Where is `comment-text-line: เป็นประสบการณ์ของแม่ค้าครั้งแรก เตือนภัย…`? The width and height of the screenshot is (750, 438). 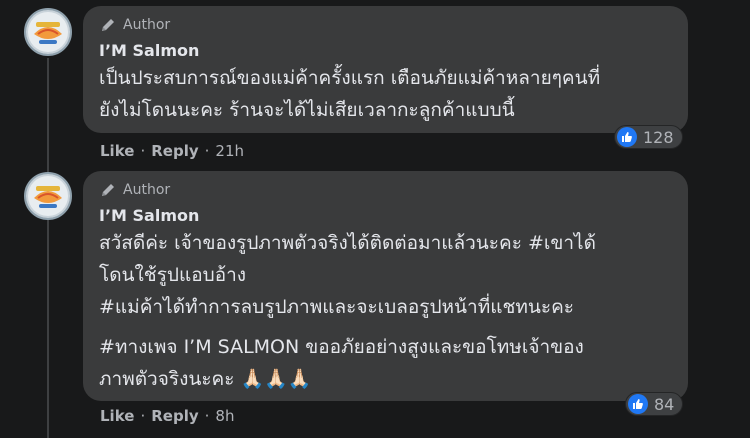 comment-text-line: เป็นประสบการณ์ของแม่ค้าครั้งแรก เตือนภัย… is located at coordinates (350, 78).